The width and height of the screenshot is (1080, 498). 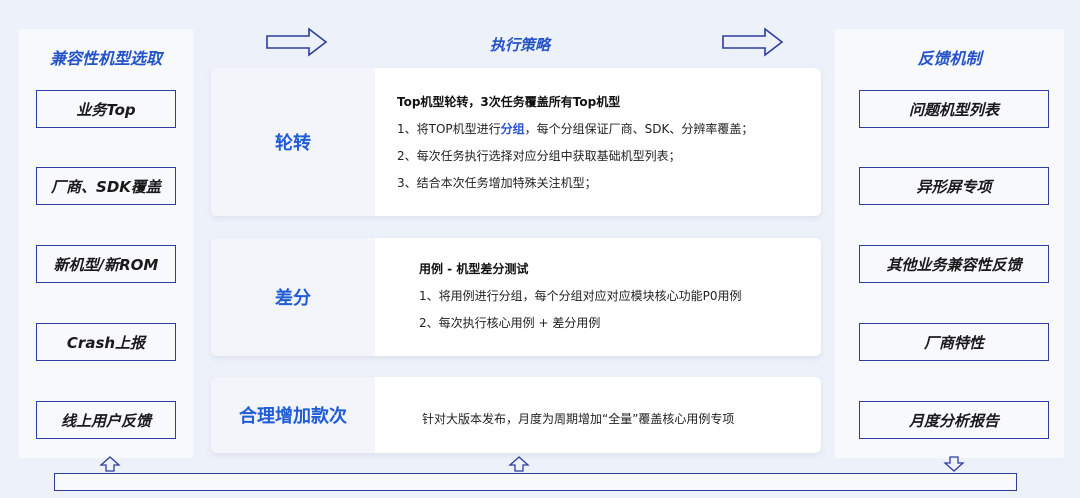 I want to click on left-item-vendor-sdk: 厂商、SDK覆盖, so click(x=106, y=186).